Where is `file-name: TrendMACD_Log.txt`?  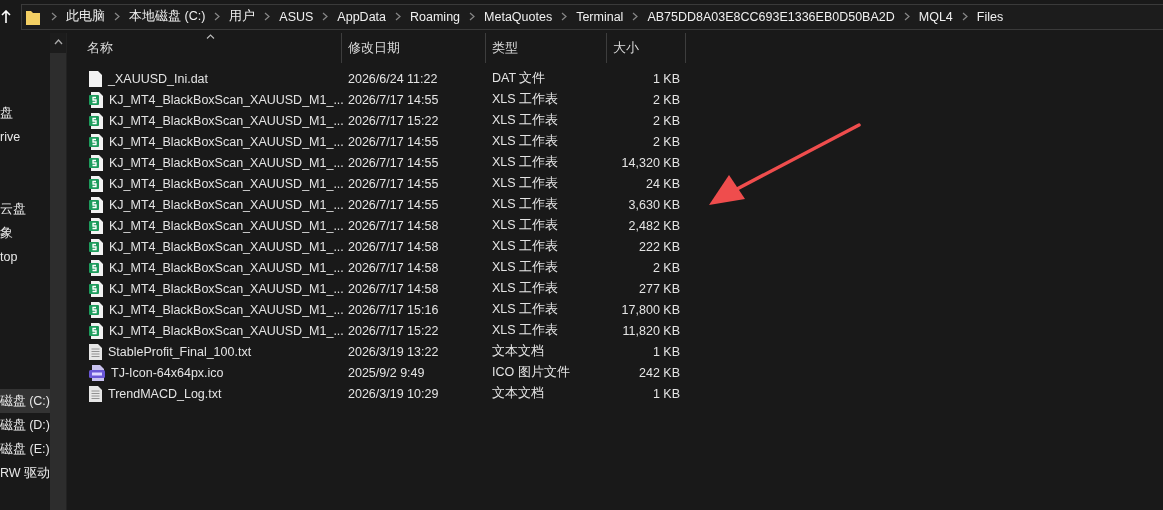 file-name: TrendMACD_Log.txt is located at coordinates (165, 393).